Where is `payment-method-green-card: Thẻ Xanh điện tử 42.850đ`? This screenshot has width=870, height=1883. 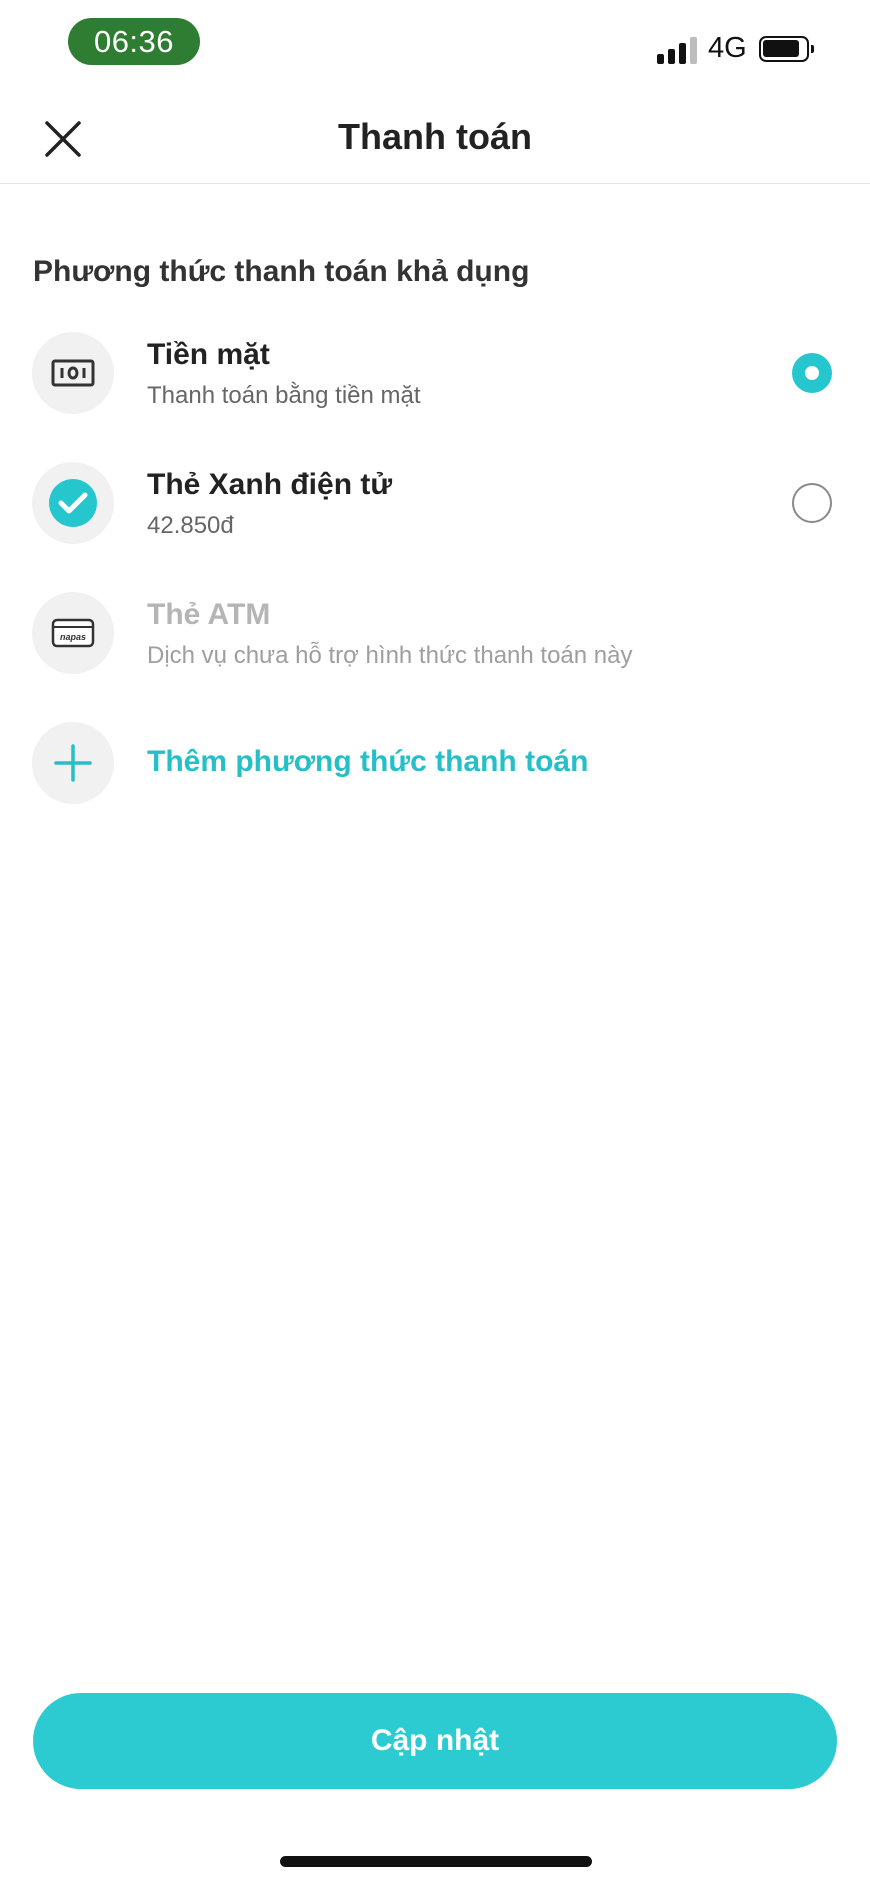 payment-method-green-card: Thẻ Xanh điện tử 42.850đ is located at coordinates (435, 501).